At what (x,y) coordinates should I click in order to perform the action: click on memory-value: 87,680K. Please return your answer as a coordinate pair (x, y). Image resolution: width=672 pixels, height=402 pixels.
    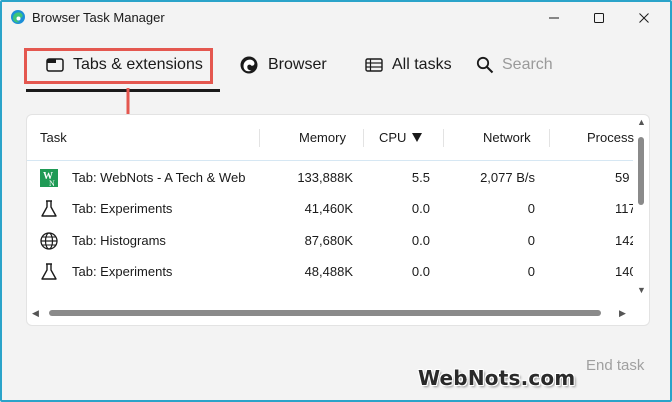
    Looking at the image, I should click on (328, 240).